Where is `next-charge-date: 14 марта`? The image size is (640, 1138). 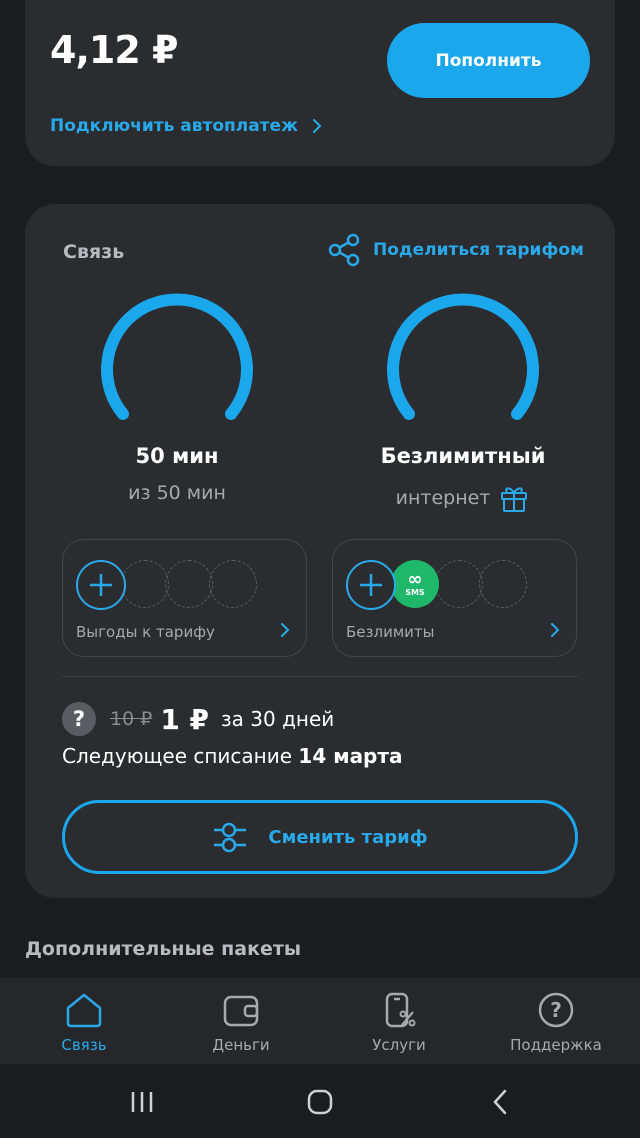
next-charge-date: 14 марта is located at coordinates (350, 756).